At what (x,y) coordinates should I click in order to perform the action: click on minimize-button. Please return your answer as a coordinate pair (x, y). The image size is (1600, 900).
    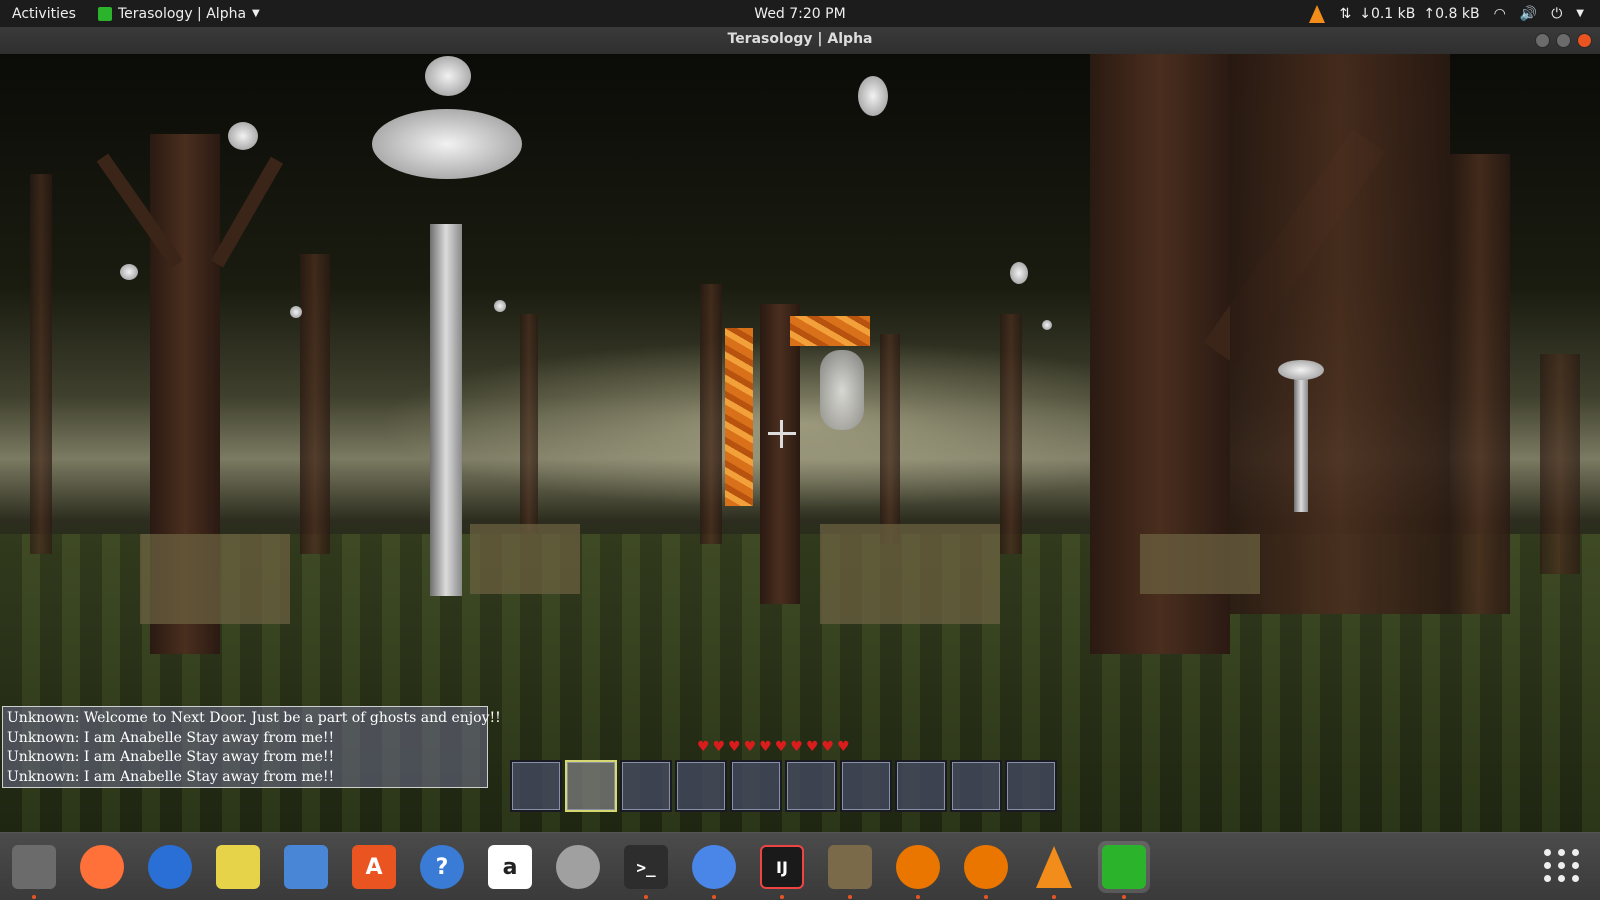
    Looking at the image, I should click on (1542, 40).